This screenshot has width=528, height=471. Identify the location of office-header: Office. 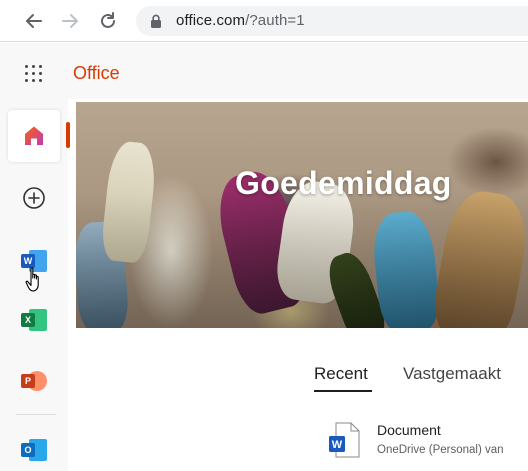
(264, 71).